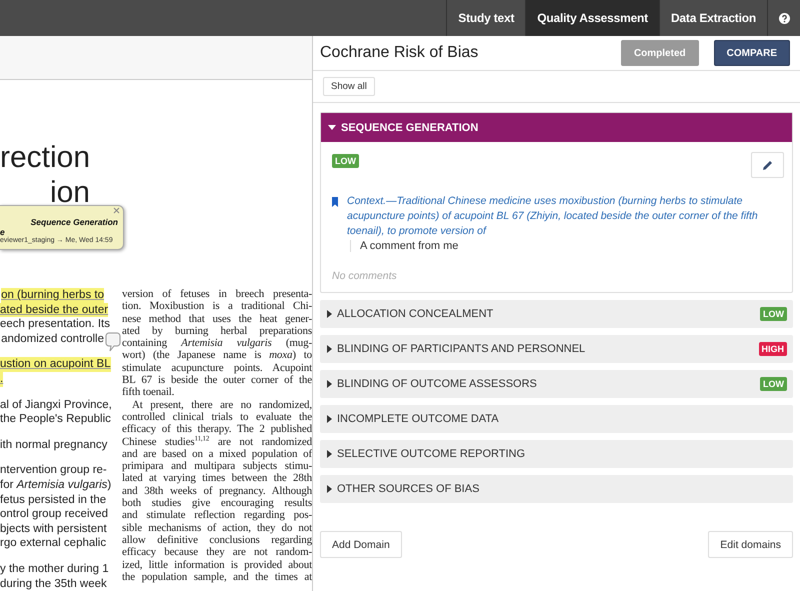 The height and width of the screenshot is (591, 800). I want to click on article-text: version of fetuses in breech presenta-, so click(217, 294).